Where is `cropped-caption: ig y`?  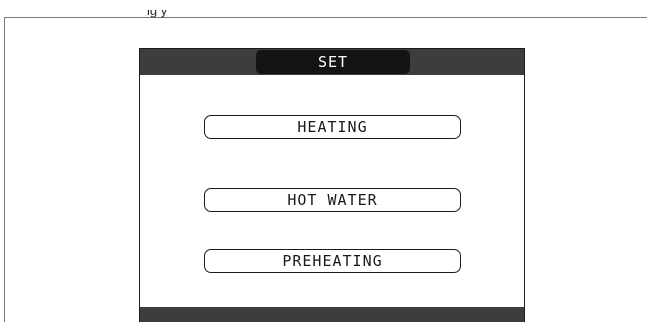 cropped-caption: ig y is located at coordinates (247, 17).